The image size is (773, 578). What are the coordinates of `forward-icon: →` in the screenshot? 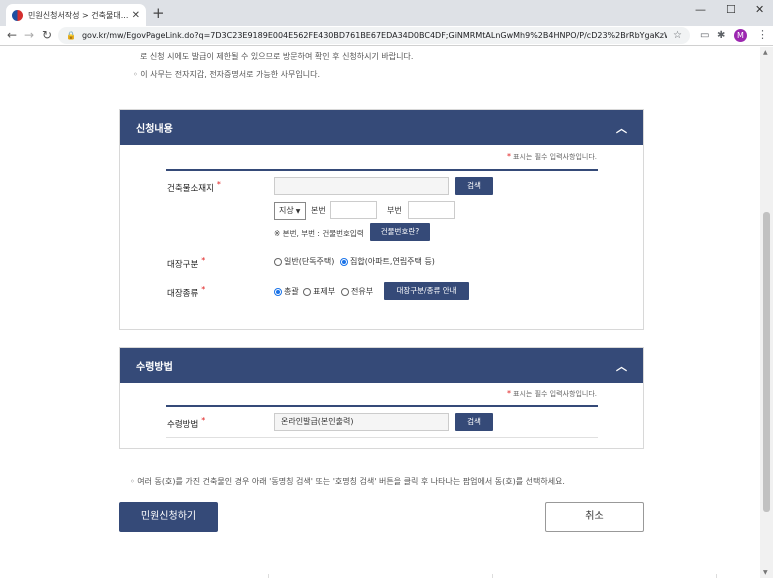 It's located at (29, 35).